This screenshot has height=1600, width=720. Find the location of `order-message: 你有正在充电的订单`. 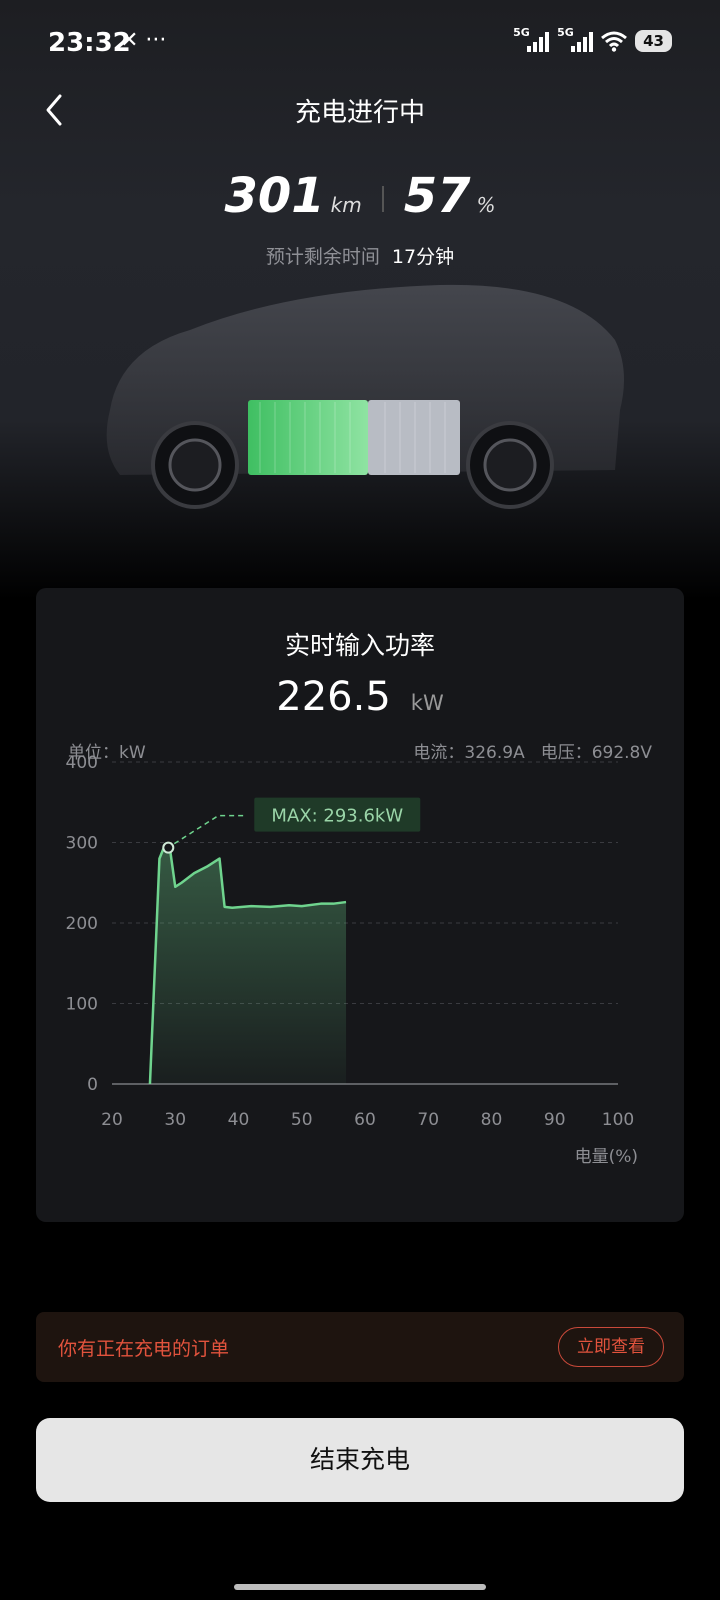

order-message: 你有正在充电的订单 is located at coordinates (144, 1349).